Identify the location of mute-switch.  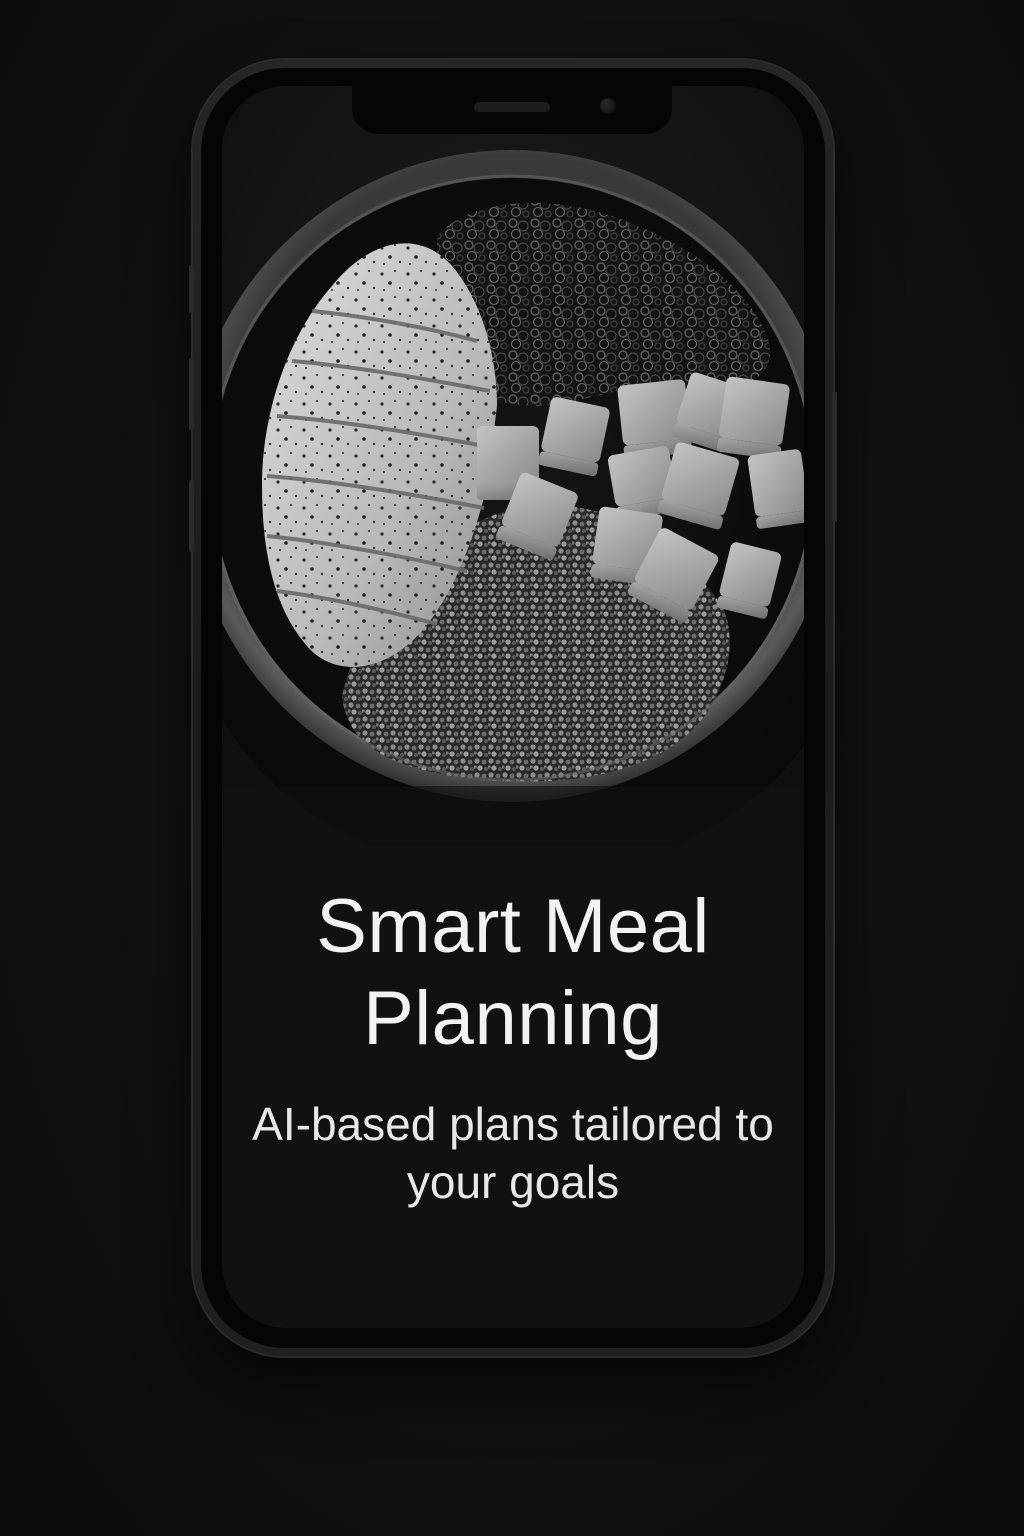
(191, 289).